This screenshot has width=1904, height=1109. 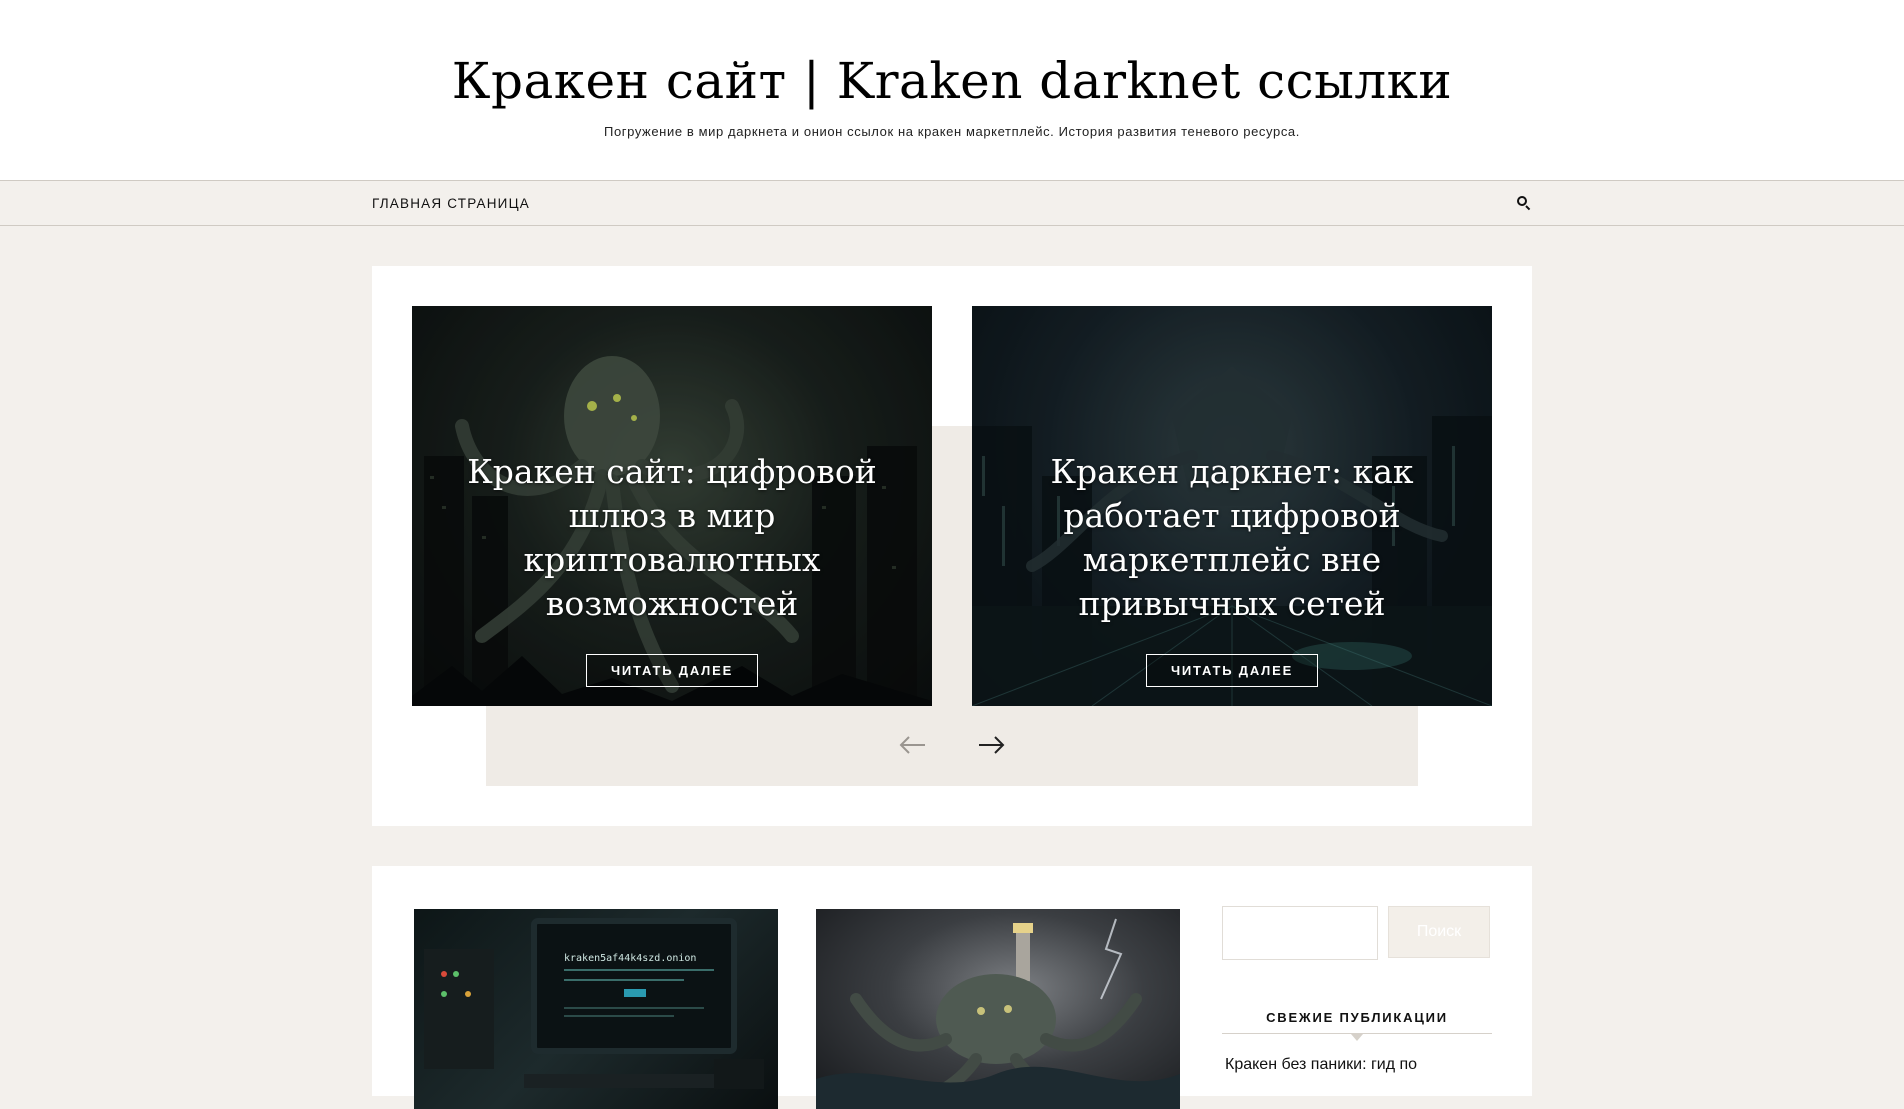 What do you see at coordinates (1524, 203) in the screenshot?
I see `search-icon` at bounding box center [1524, 203].